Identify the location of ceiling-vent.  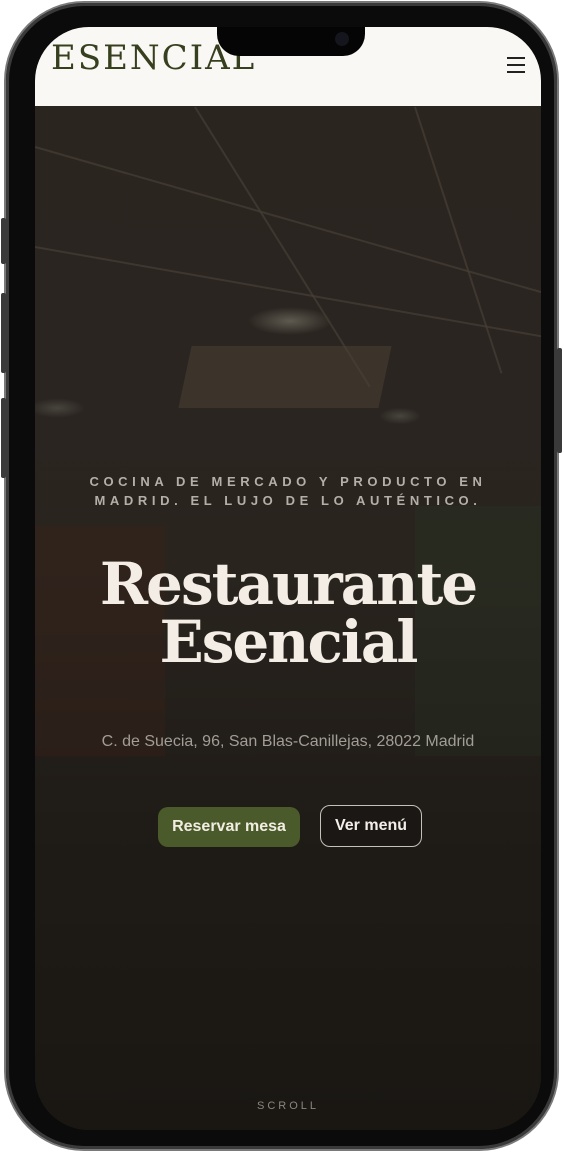
(285, 377).